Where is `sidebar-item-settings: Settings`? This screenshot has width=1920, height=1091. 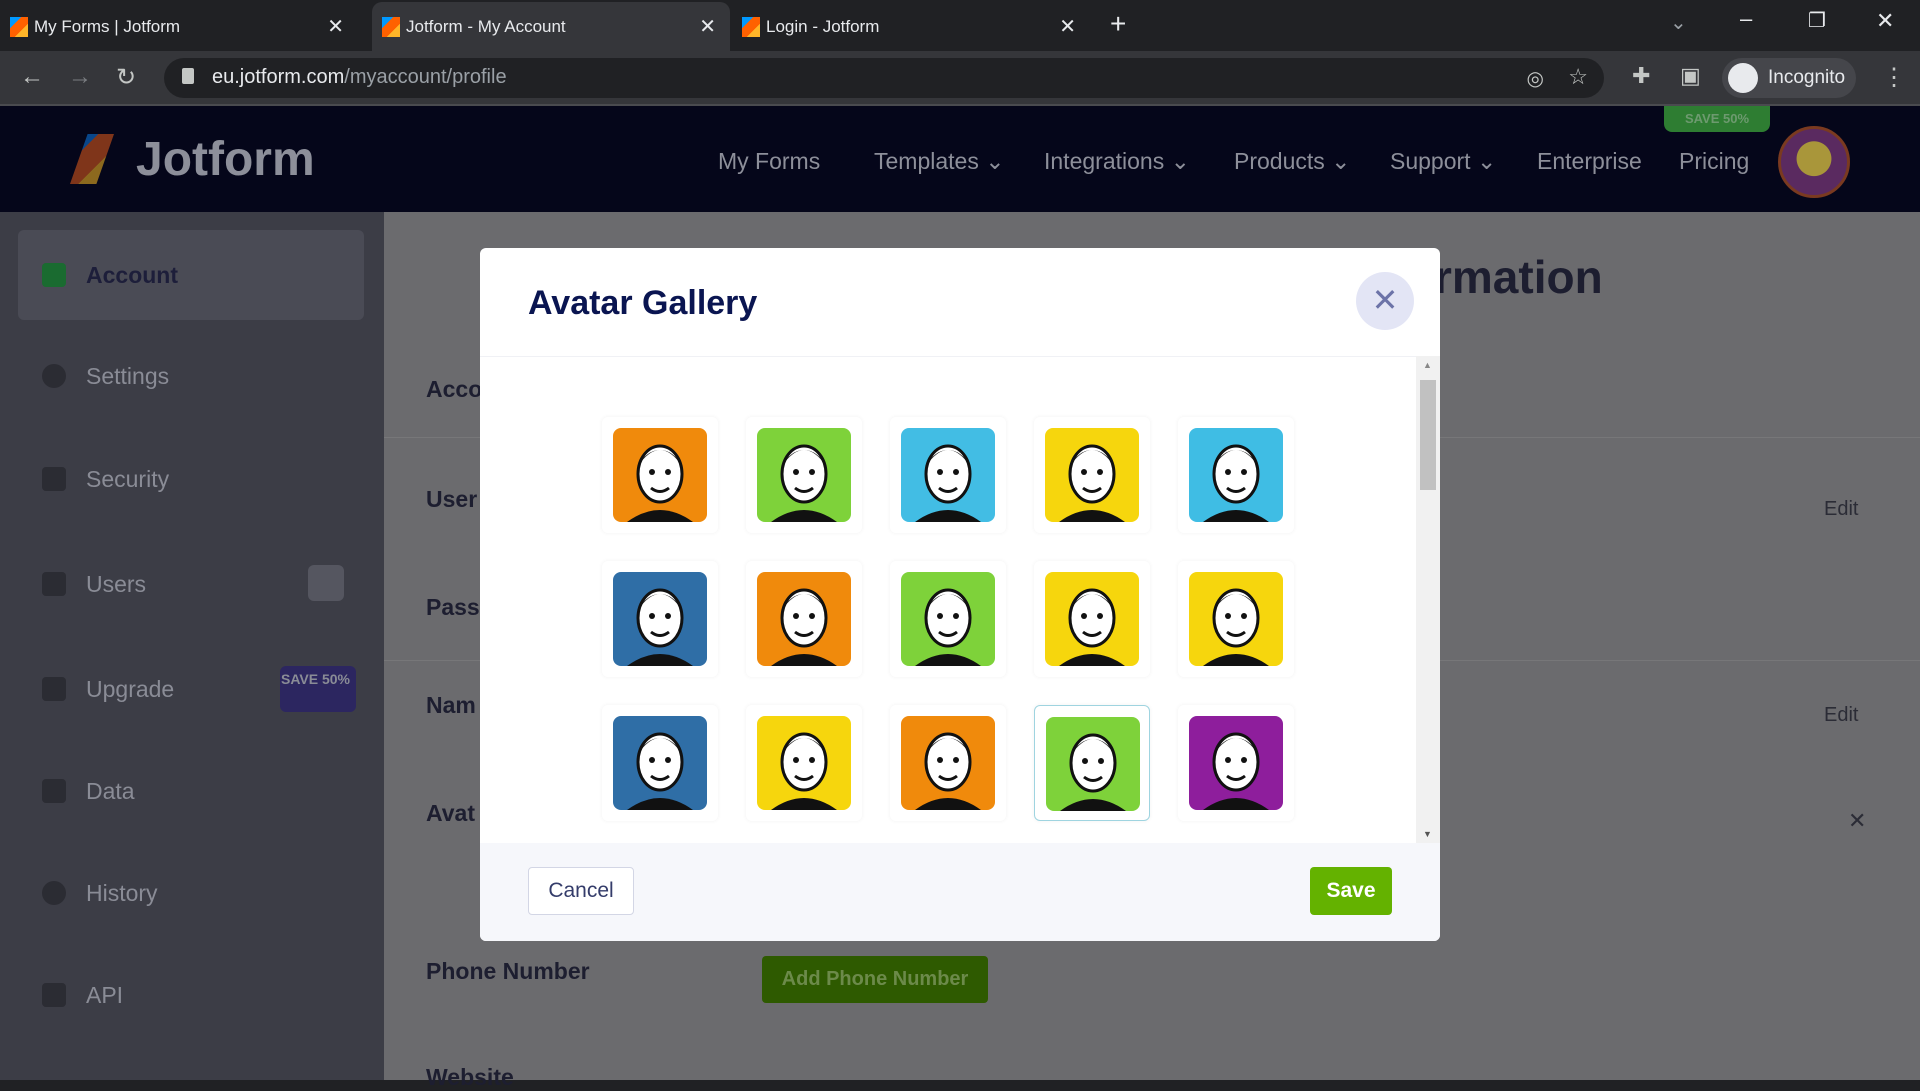
sidebar-item-settings: Settings is located at coordinates (191, 376).